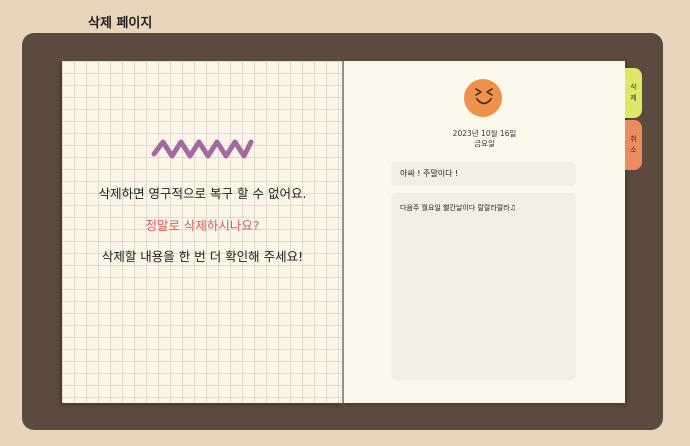 The image size is (690, 446). I want to click on delete-tab: 삭 제, so click(633, 93).